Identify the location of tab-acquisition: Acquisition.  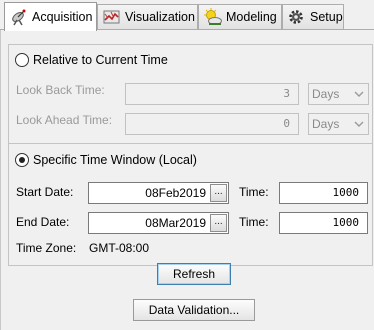
(50, 16).